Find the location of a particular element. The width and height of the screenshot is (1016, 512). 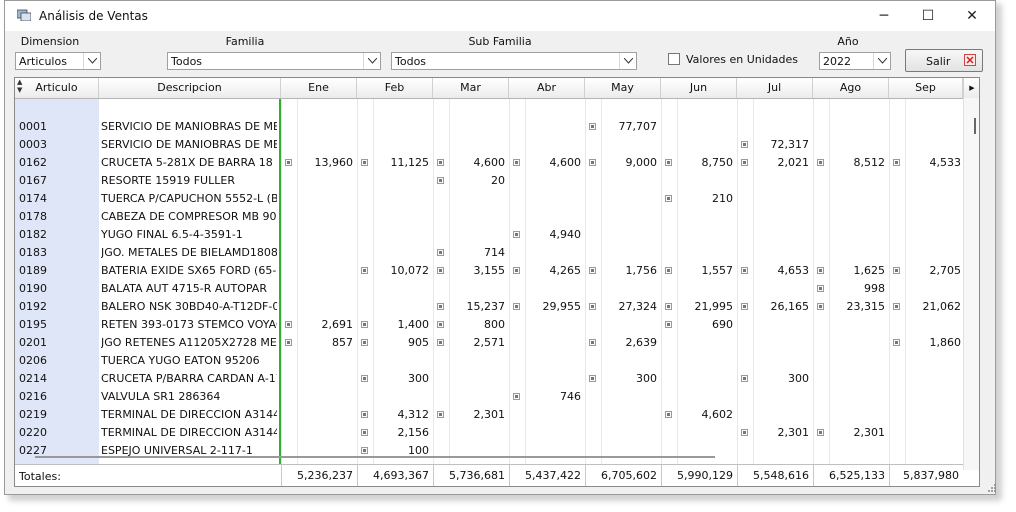

month-value-cell: 300 is located at coordinates (418, 378).